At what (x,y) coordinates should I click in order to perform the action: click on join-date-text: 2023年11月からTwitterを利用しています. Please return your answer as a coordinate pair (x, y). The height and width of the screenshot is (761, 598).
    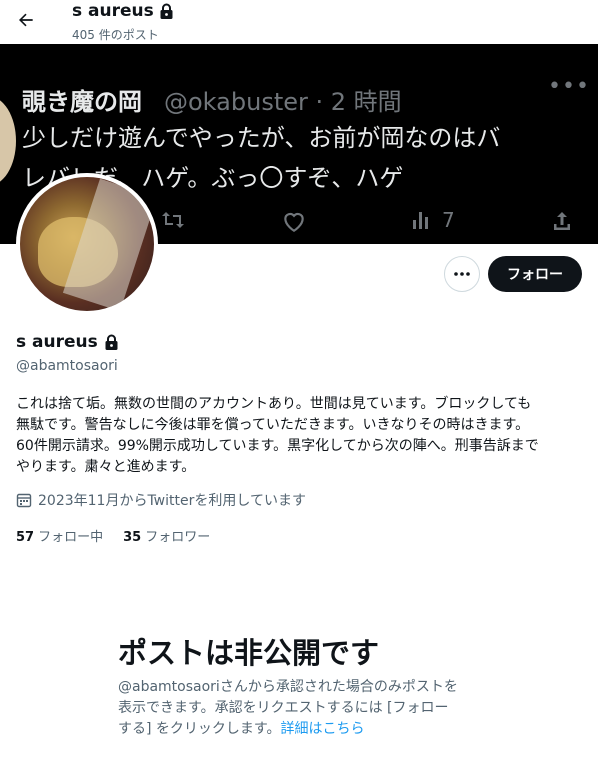
    Looking at the image, I should click on (172, 501).